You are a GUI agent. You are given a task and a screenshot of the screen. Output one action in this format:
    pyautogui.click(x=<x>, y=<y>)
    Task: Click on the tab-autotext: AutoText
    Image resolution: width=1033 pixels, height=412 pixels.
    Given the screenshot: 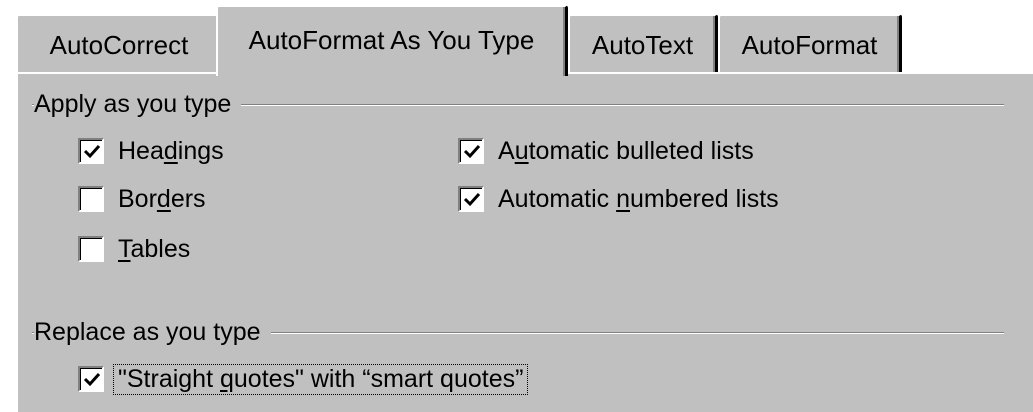 What is the action you would take?
    pyautogui.click(x=643, y=44)
    